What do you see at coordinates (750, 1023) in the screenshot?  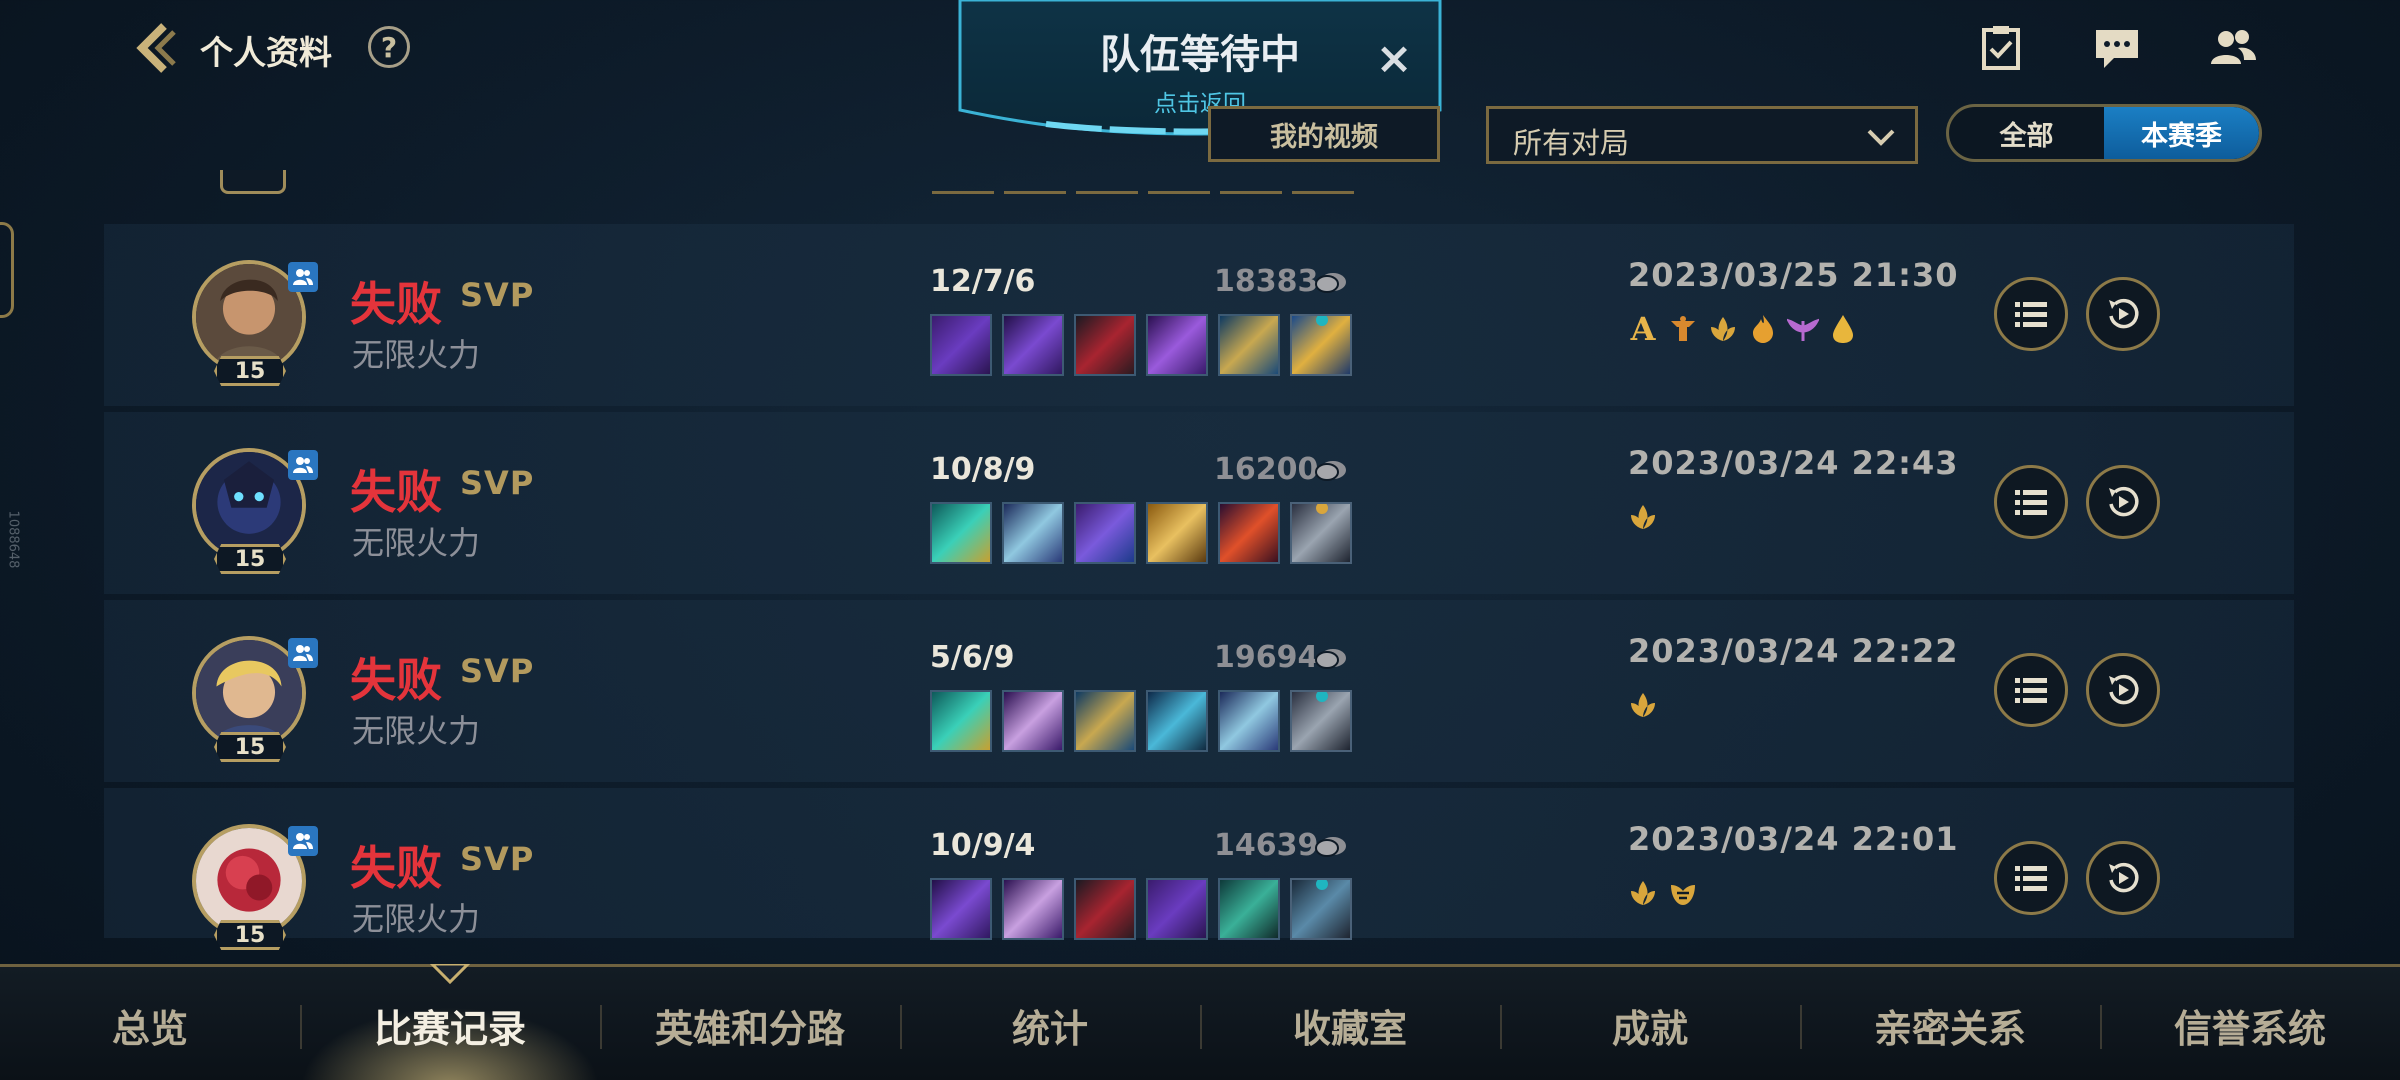 I see `tab-champions-roles: 英雄和分路` at bounding box center [750, 1023].